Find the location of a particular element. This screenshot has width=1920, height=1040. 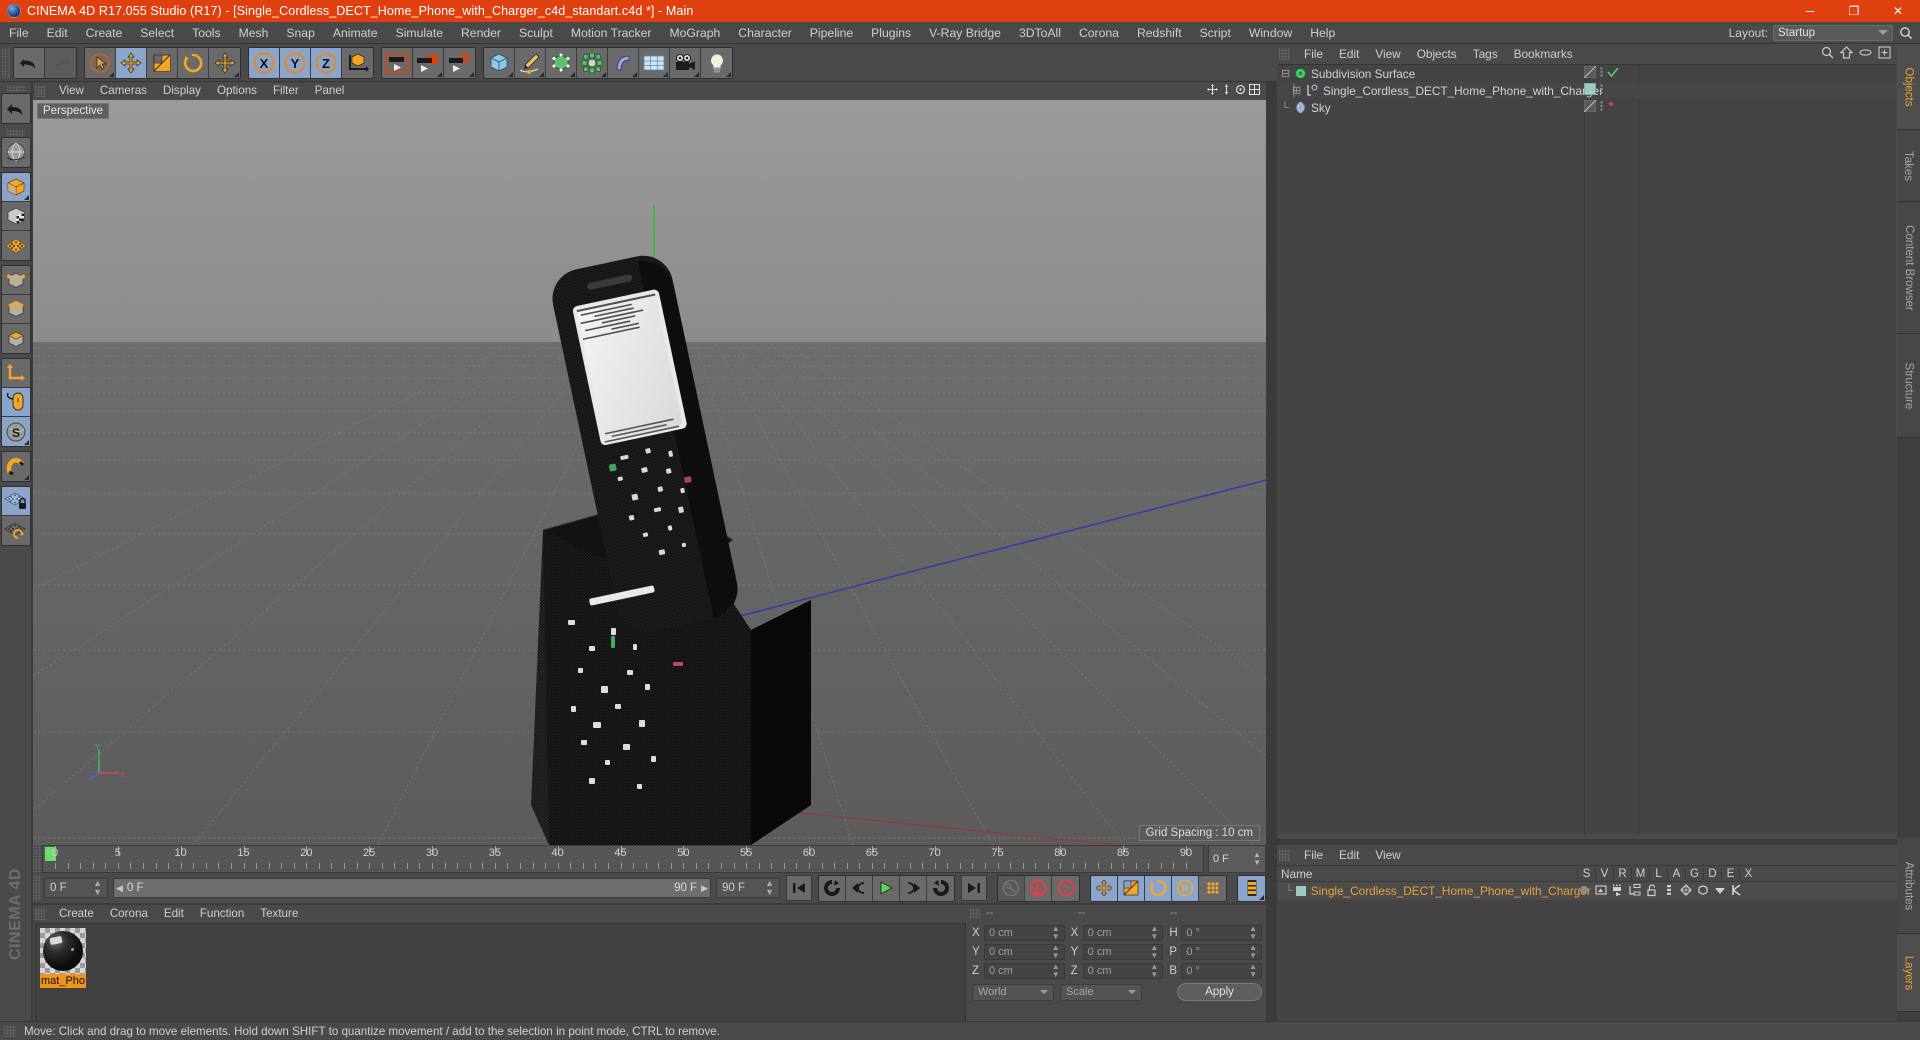

generator-toggle-icon is located at coordinates (1686, 891).